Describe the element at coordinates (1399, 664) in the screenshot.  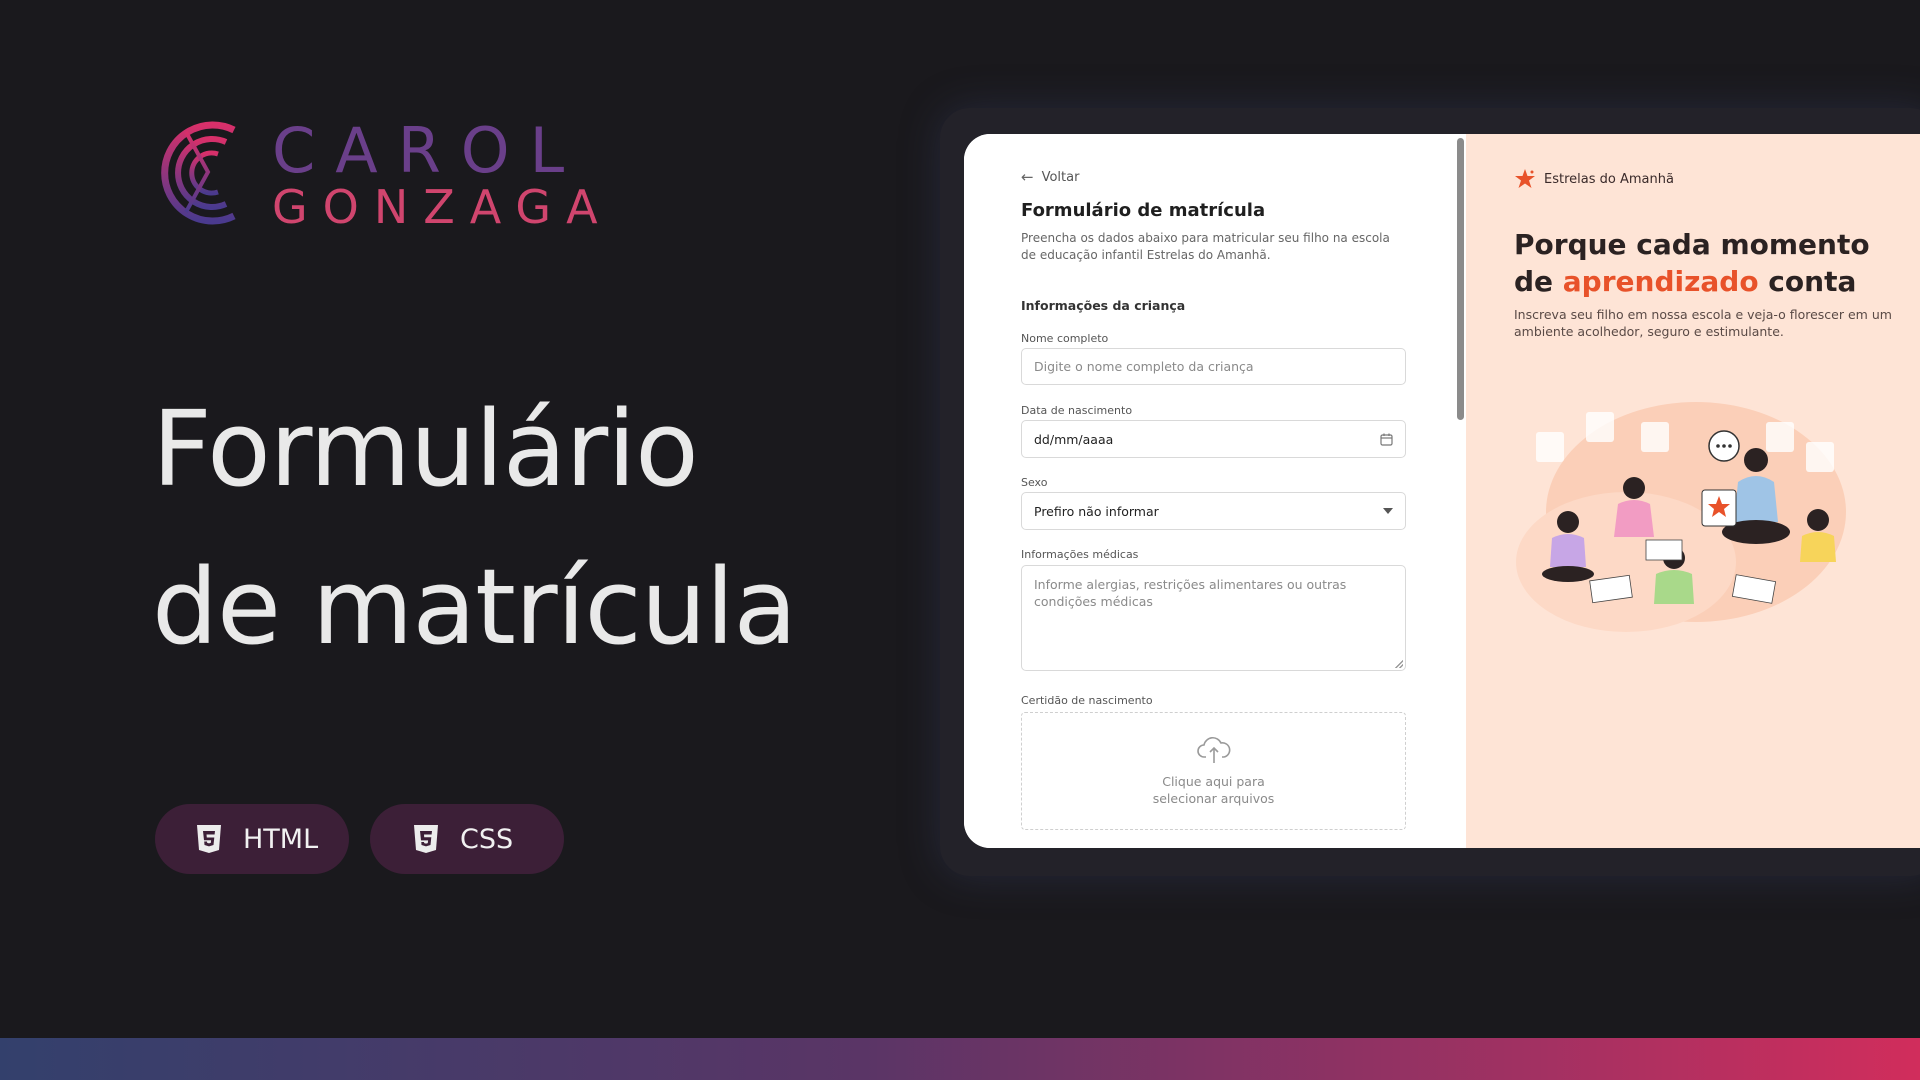
I see `resize-handle-icon` at that location.